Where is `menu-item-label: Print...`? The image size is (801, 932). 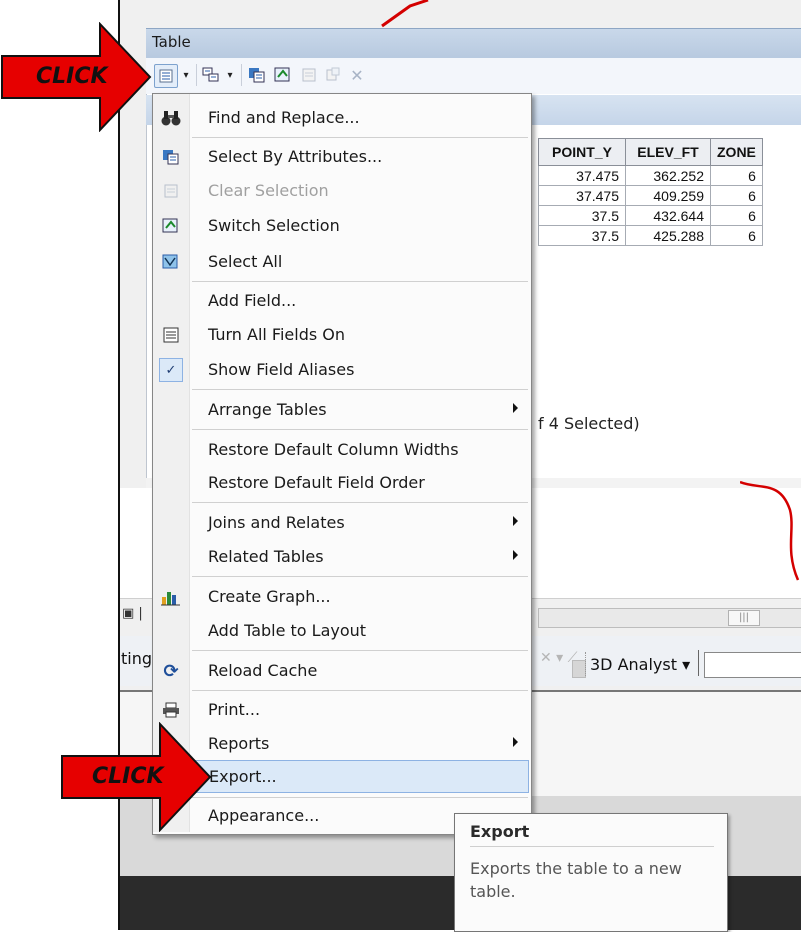
menu-item-label: Print... is located at coordinates (234, 709).